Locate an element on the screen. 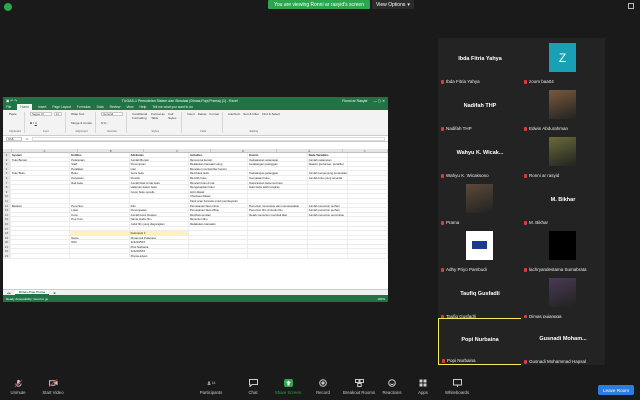 The image size is (640, 400). row-number: 14 is located at coordinates (7, 214).